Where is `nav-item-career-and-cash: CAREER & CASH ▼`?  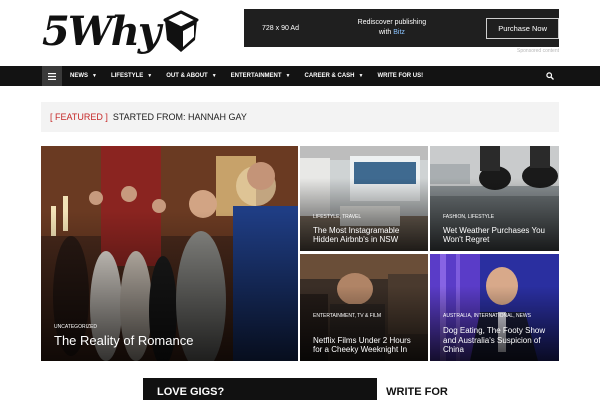 nav-item-career-and-cash: CAREER & CASH ▼ is located at coordinates (334, 76).